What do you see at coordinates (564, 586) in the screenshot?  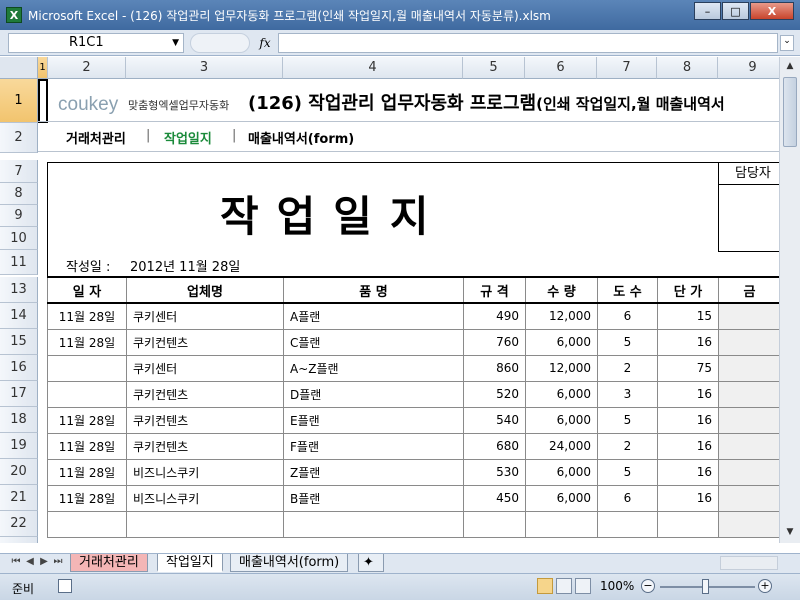 I see `page-layout-view-icon` at bounding box center [564, 586].